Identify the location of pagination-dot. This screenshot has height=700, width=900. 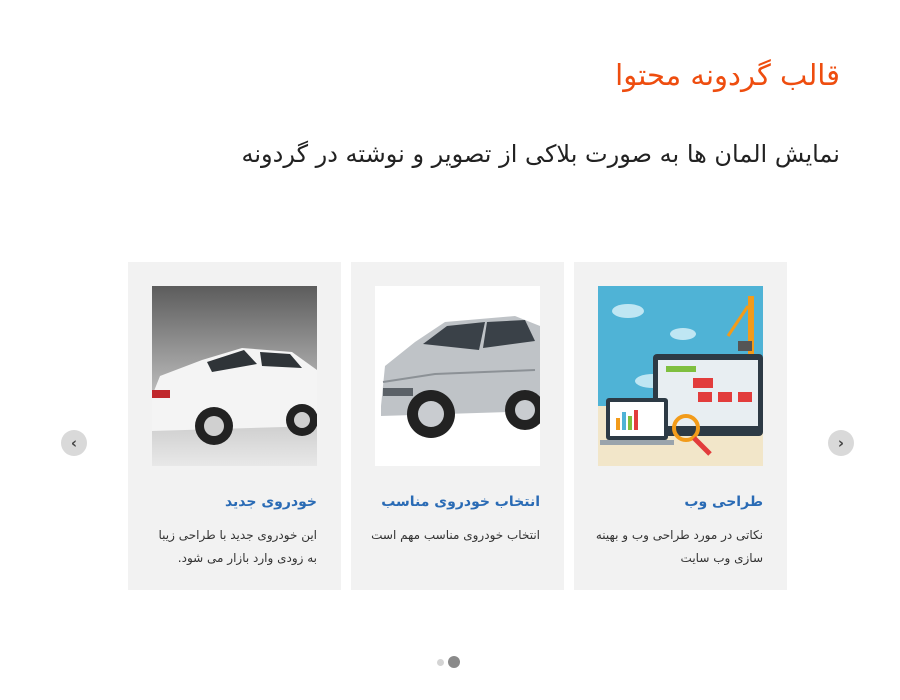
(440, 662).